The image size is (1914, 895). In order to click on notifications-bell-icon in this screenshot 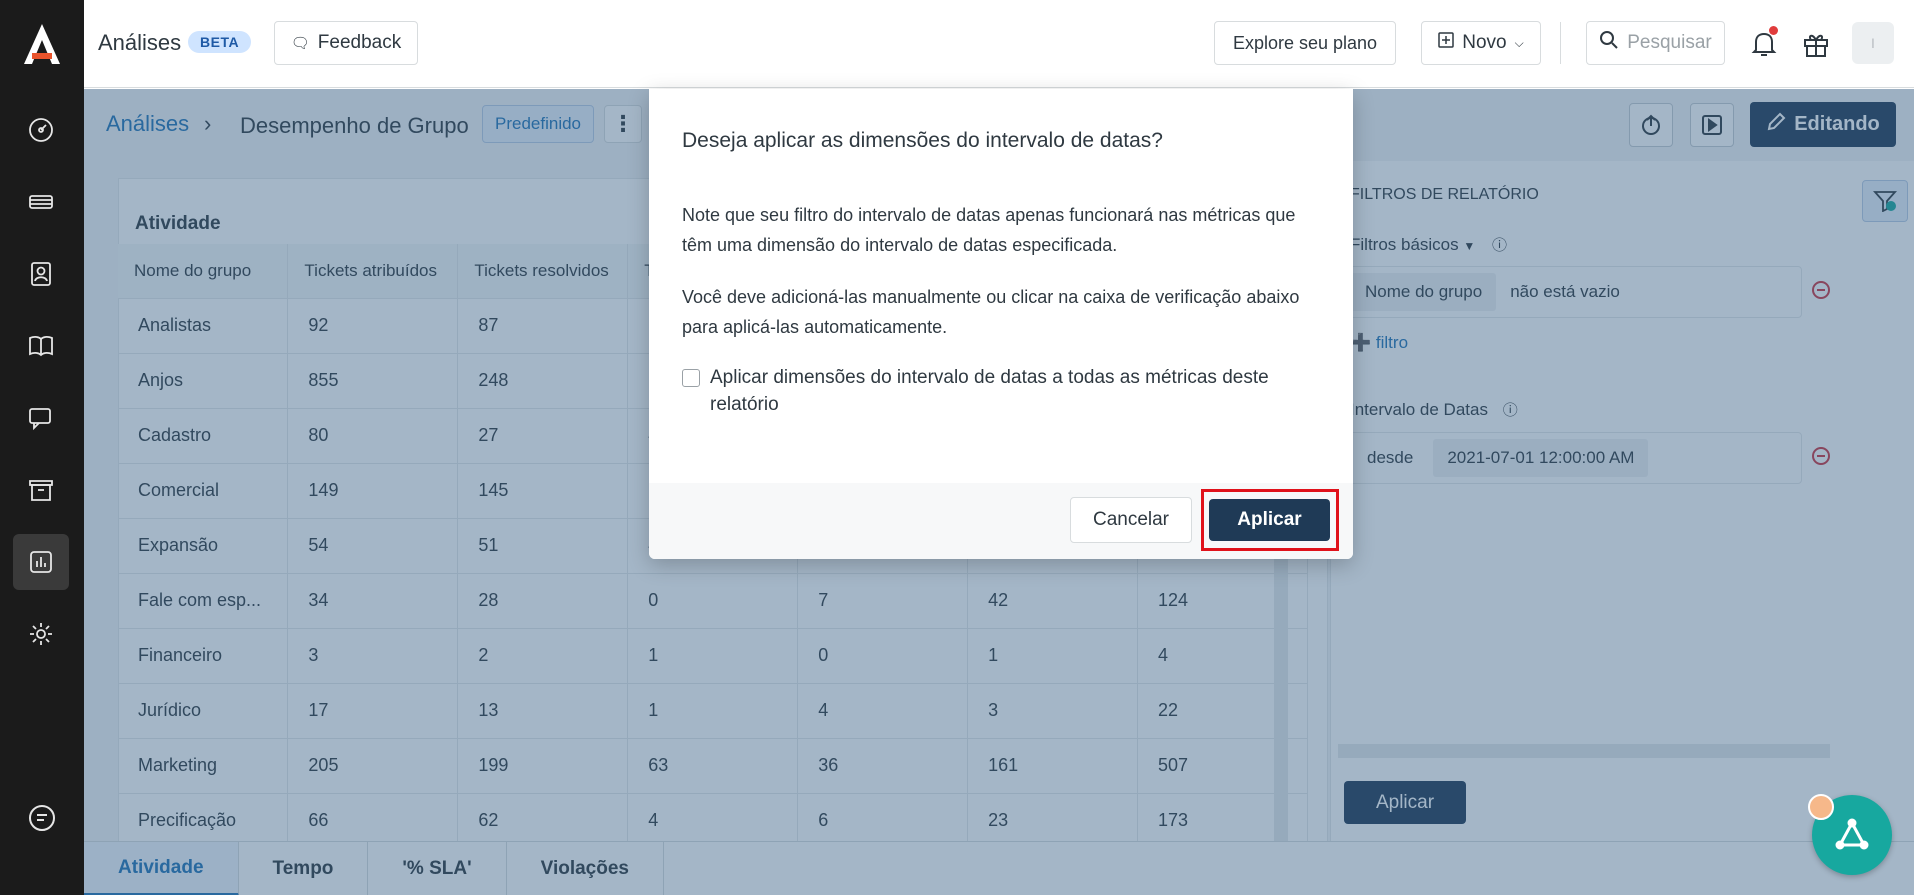, I will do `click(1764, 44)`.